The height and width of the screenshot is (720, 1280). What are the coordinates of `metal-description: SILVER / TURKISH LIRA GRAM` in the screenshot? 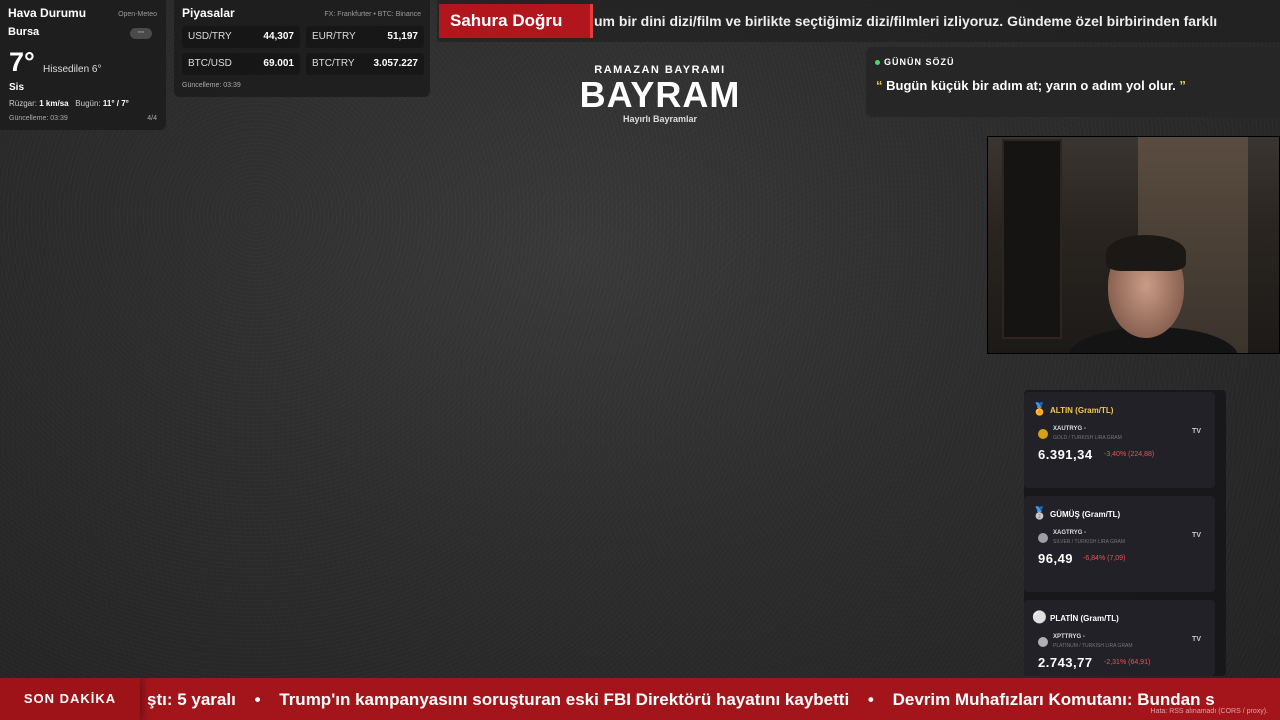 It's located at (1089, 542).